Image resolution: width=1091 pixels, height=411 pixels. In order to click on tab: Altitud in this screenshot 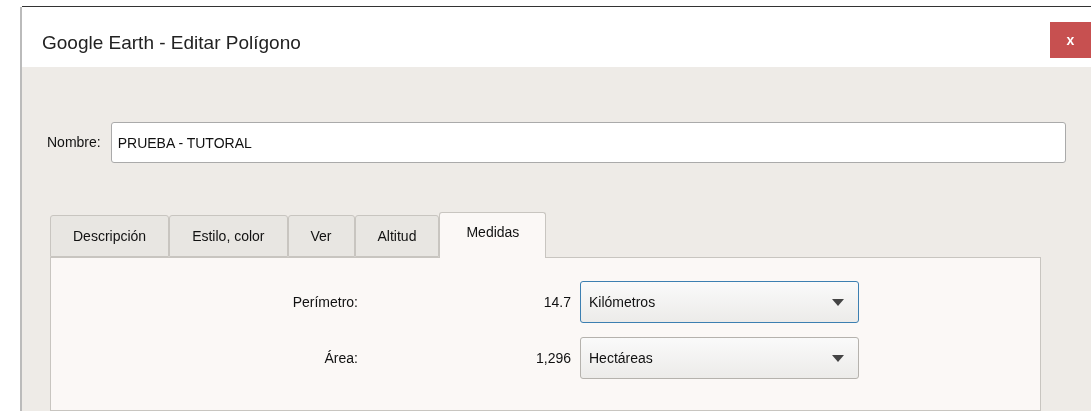, I will do `click(397, 236)`.